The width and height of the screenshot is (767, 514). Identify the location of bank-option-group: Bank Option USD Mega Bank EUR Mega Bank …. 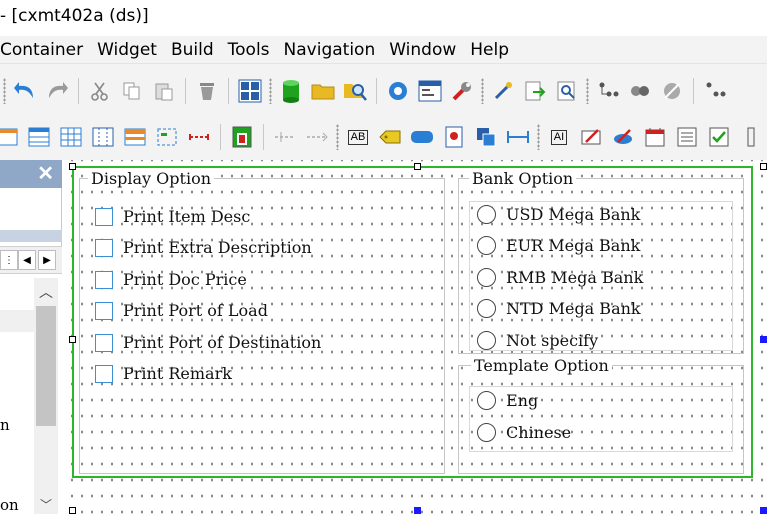
(601, 261).